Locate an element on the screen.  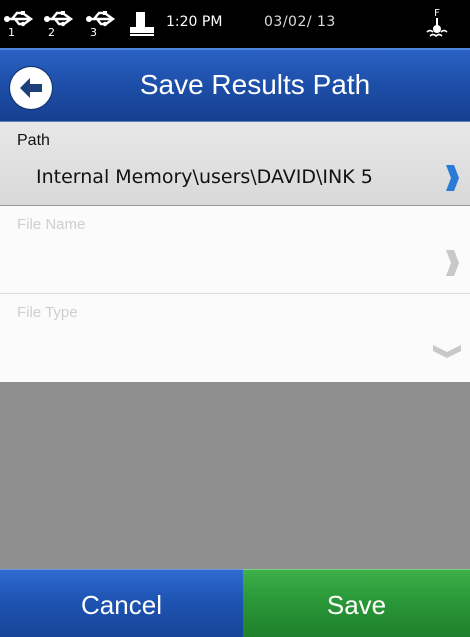
file-name-label: File Name is located at coordinates (51, 224).